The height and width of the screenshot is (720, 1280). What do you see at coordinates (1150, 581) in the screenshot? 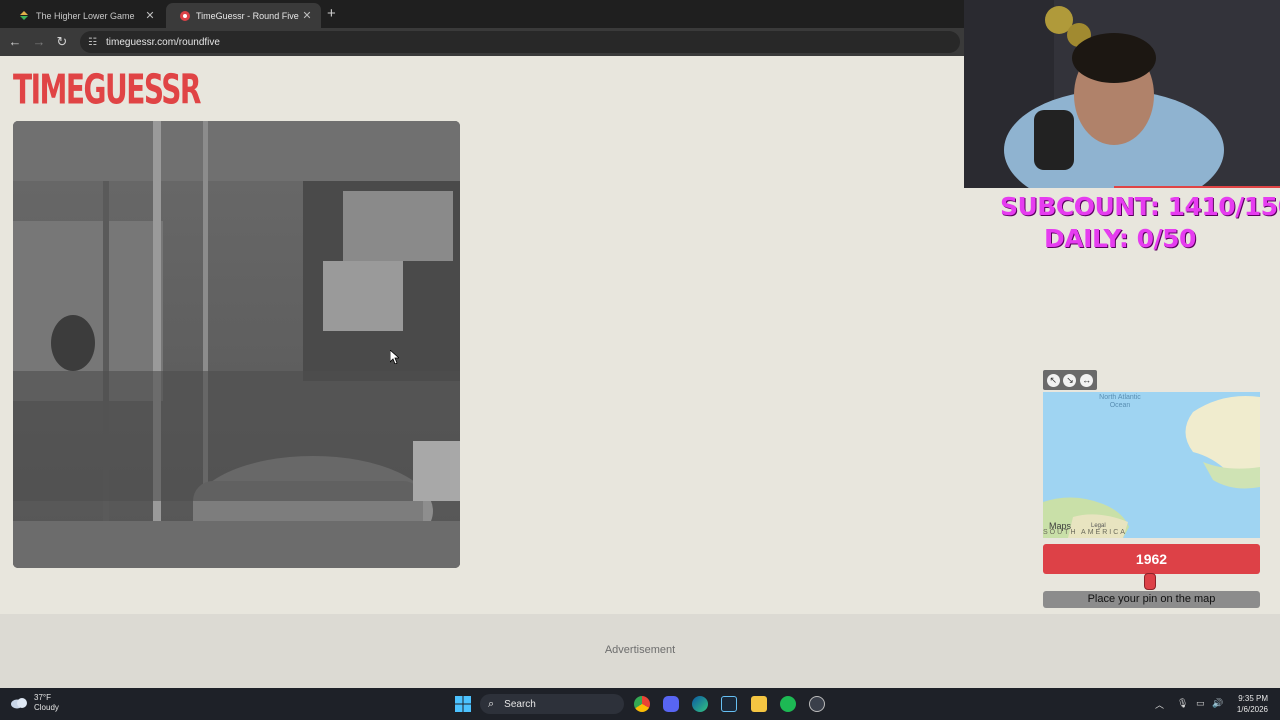
I see `year-slider-handle` at bounding box center [1150, 581].